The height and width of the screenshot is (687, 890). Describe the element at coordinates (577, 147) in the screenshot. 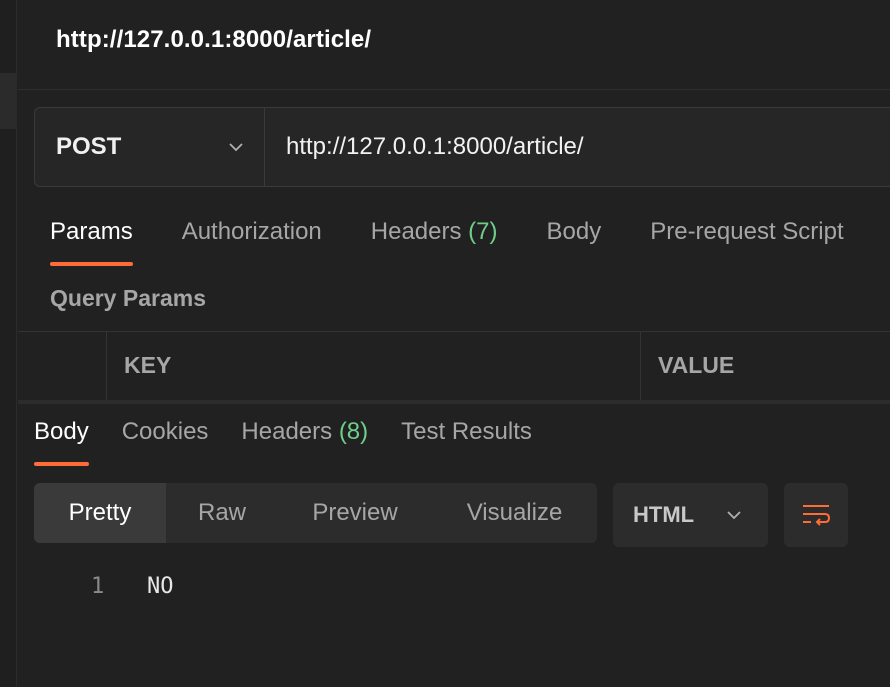

I see `url-input` at that location.